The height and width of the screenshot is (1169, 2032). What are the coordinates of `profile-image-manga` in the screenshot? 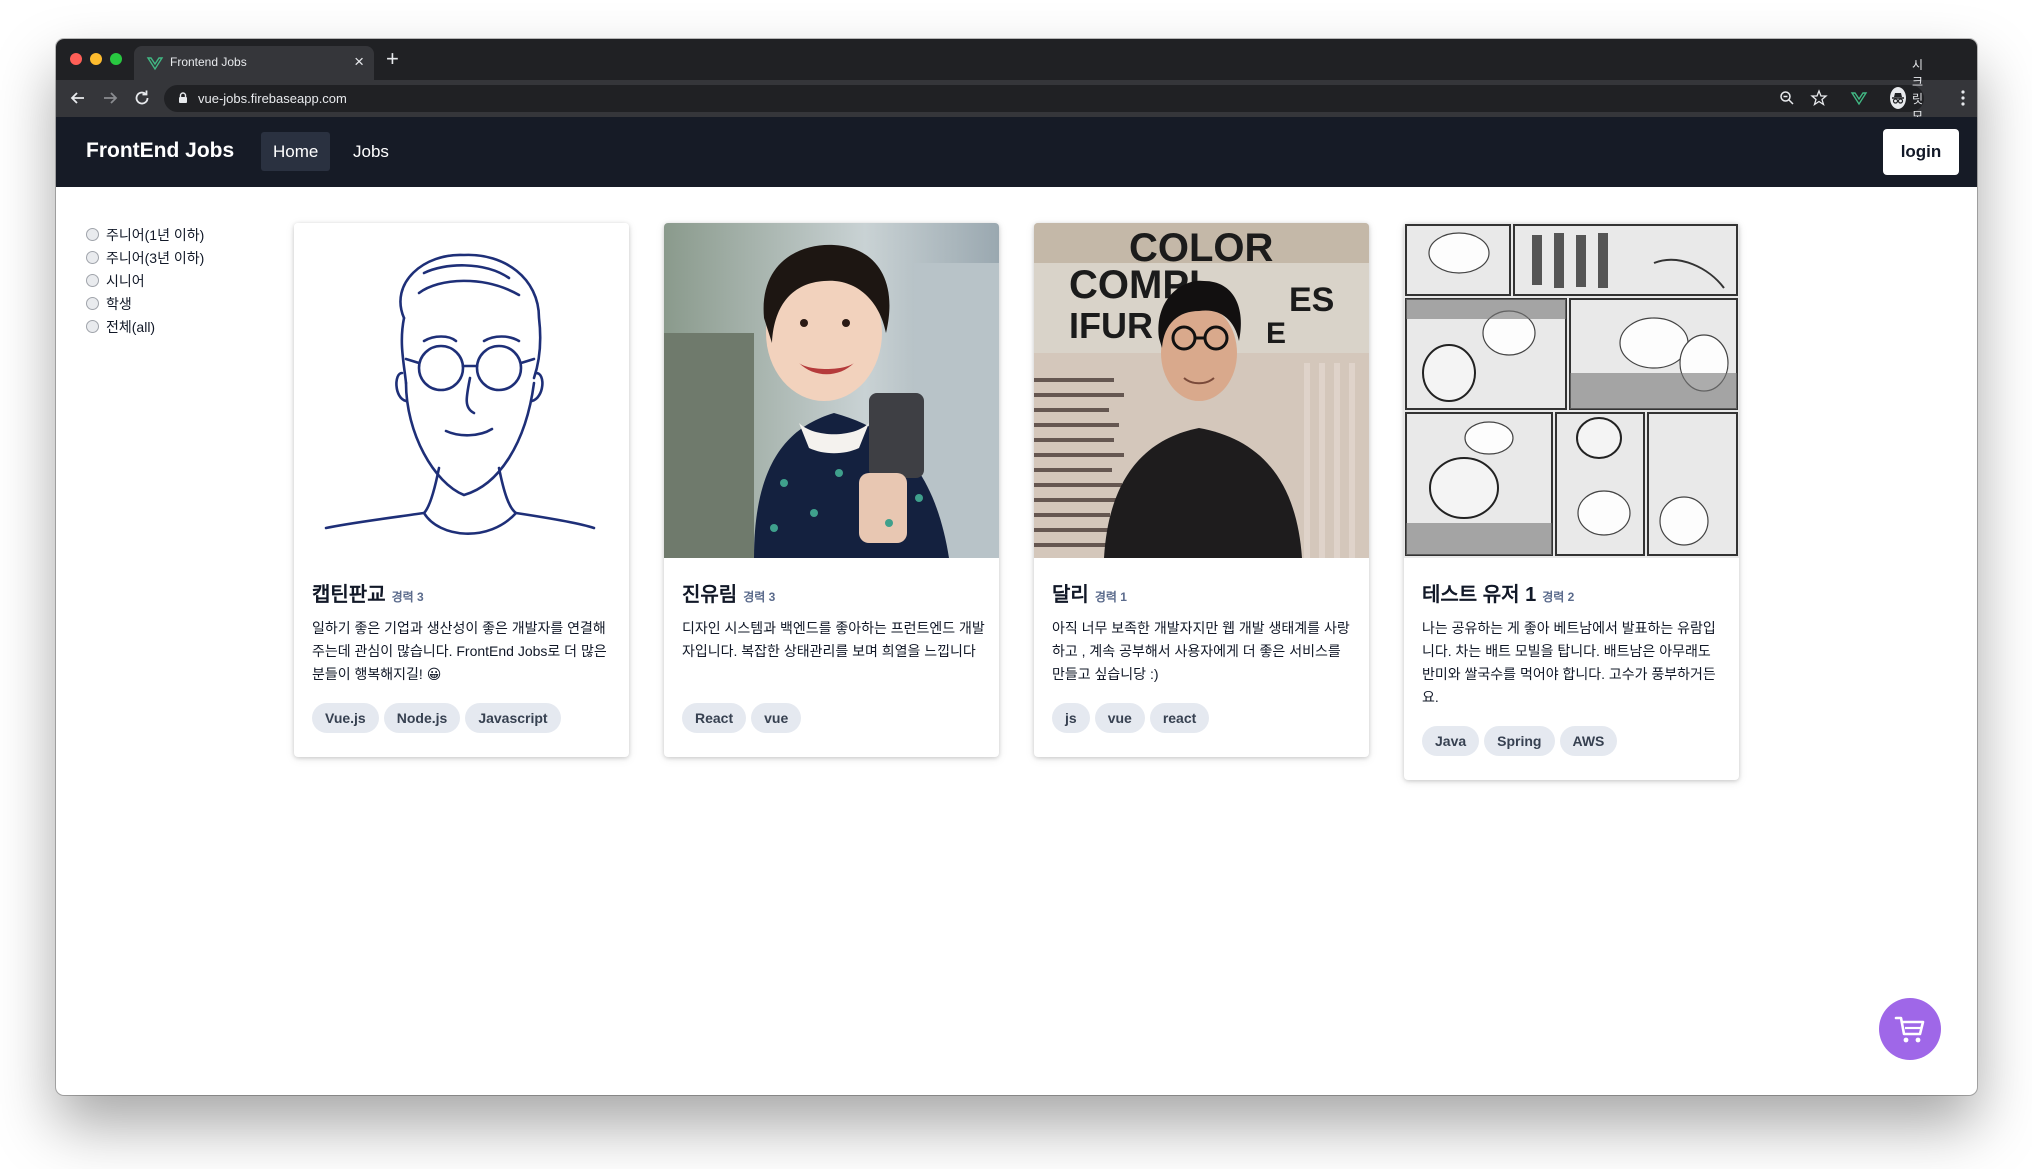 It's located at (1571, 390).